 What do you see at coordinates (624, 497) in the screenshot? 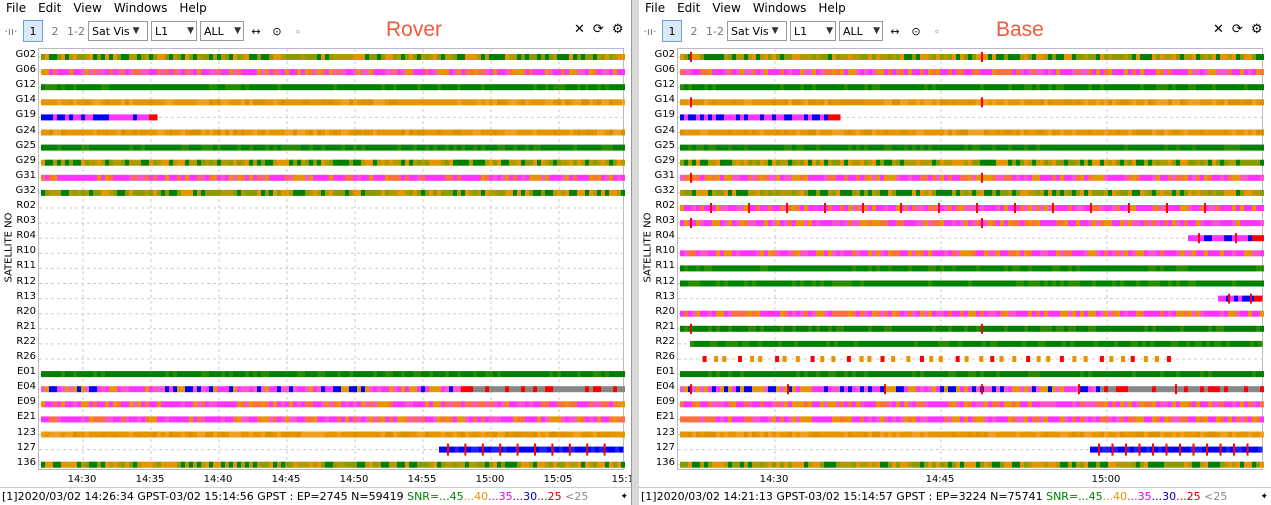
I see `resize-grip-icon: ✦` at bounding box center [624, 497].